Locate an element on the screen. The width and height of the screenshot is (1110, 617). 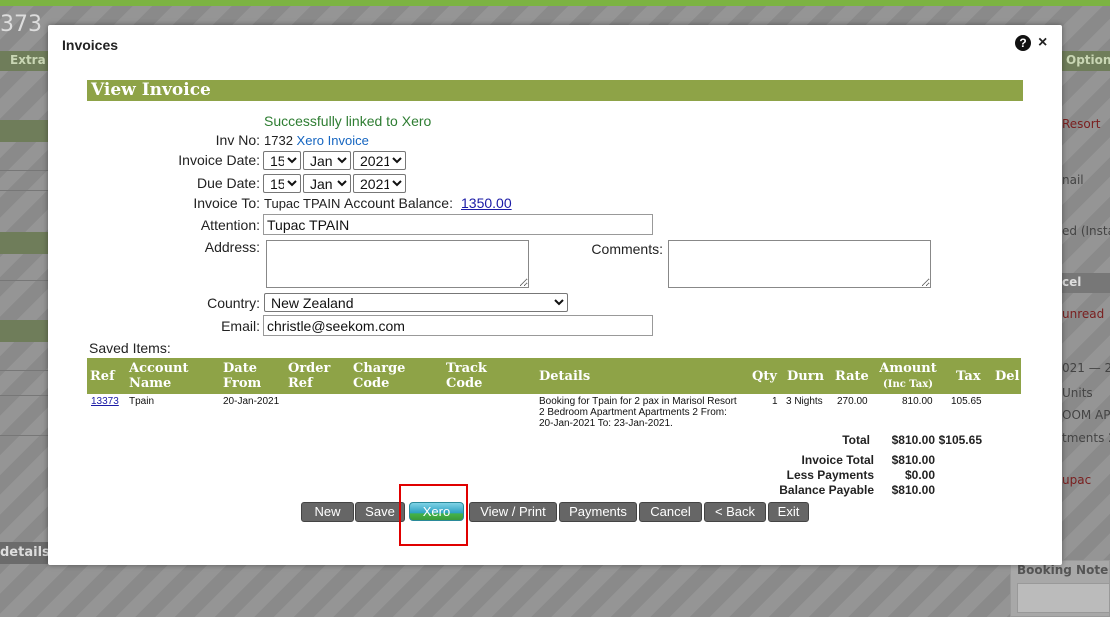
exit-button: Exit is located at coordinates (788, 512).